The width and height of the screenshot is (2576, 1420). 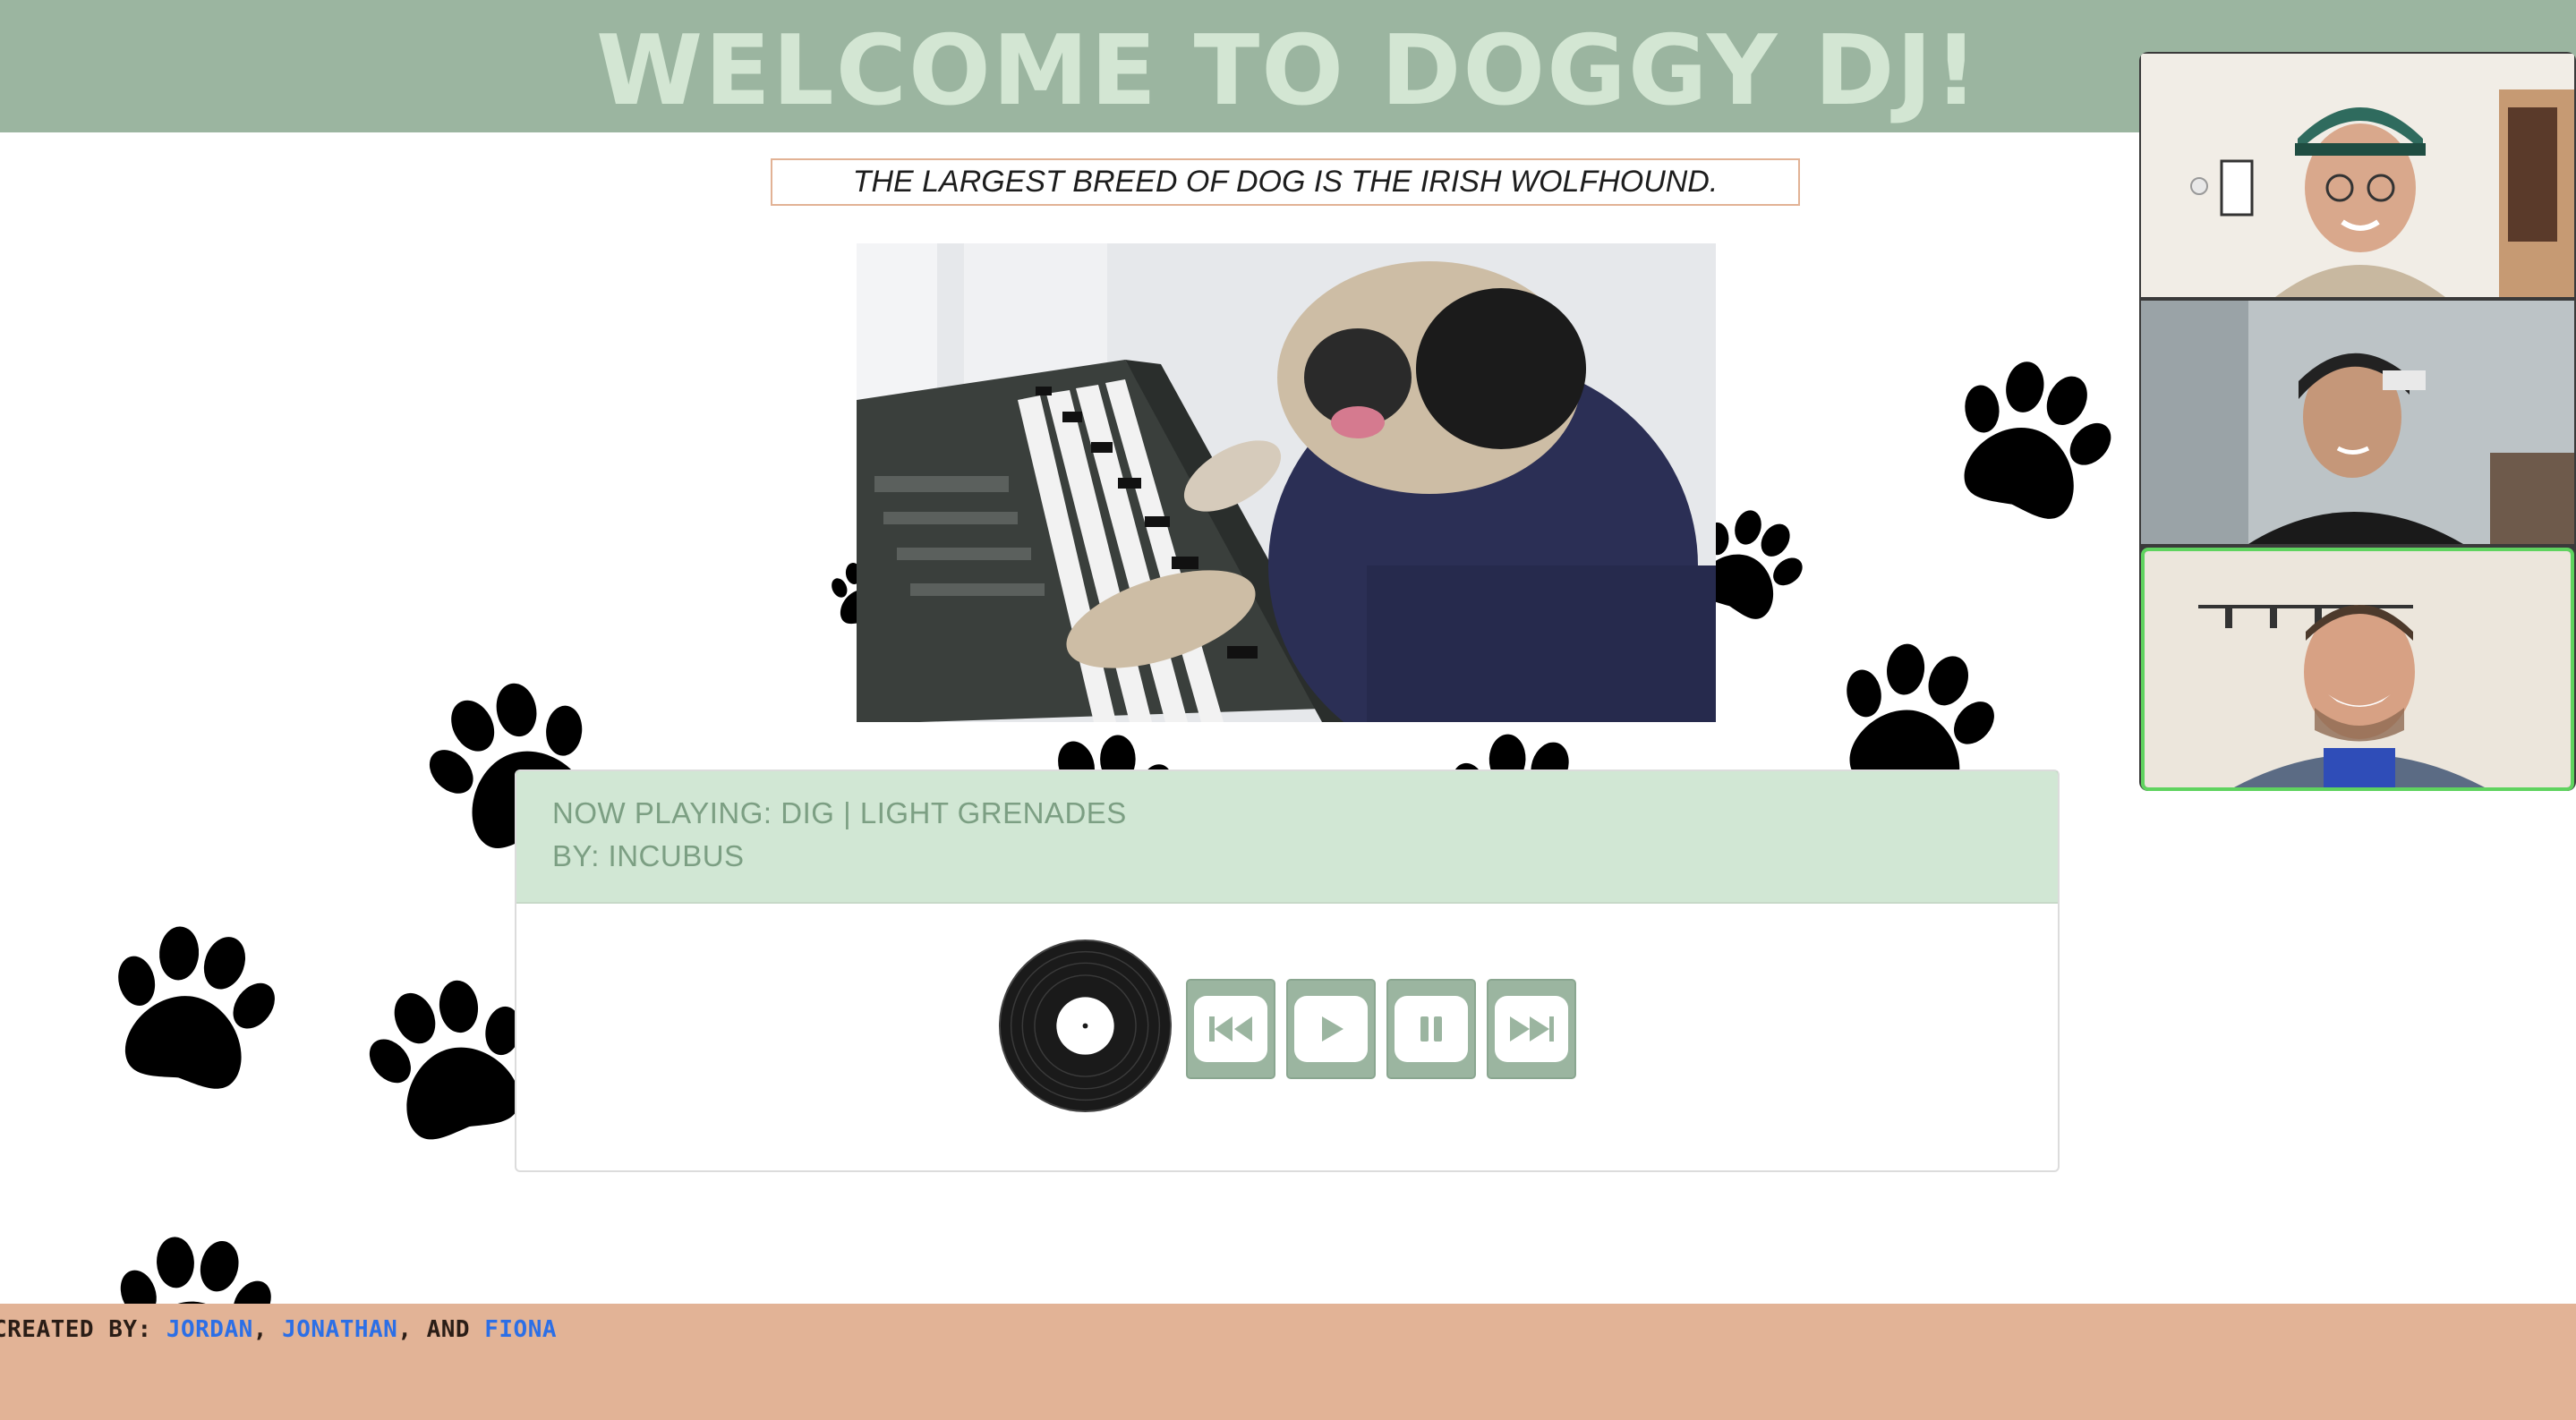 I want to click on credits-separator: , AND, so click(x=441, y=1329).